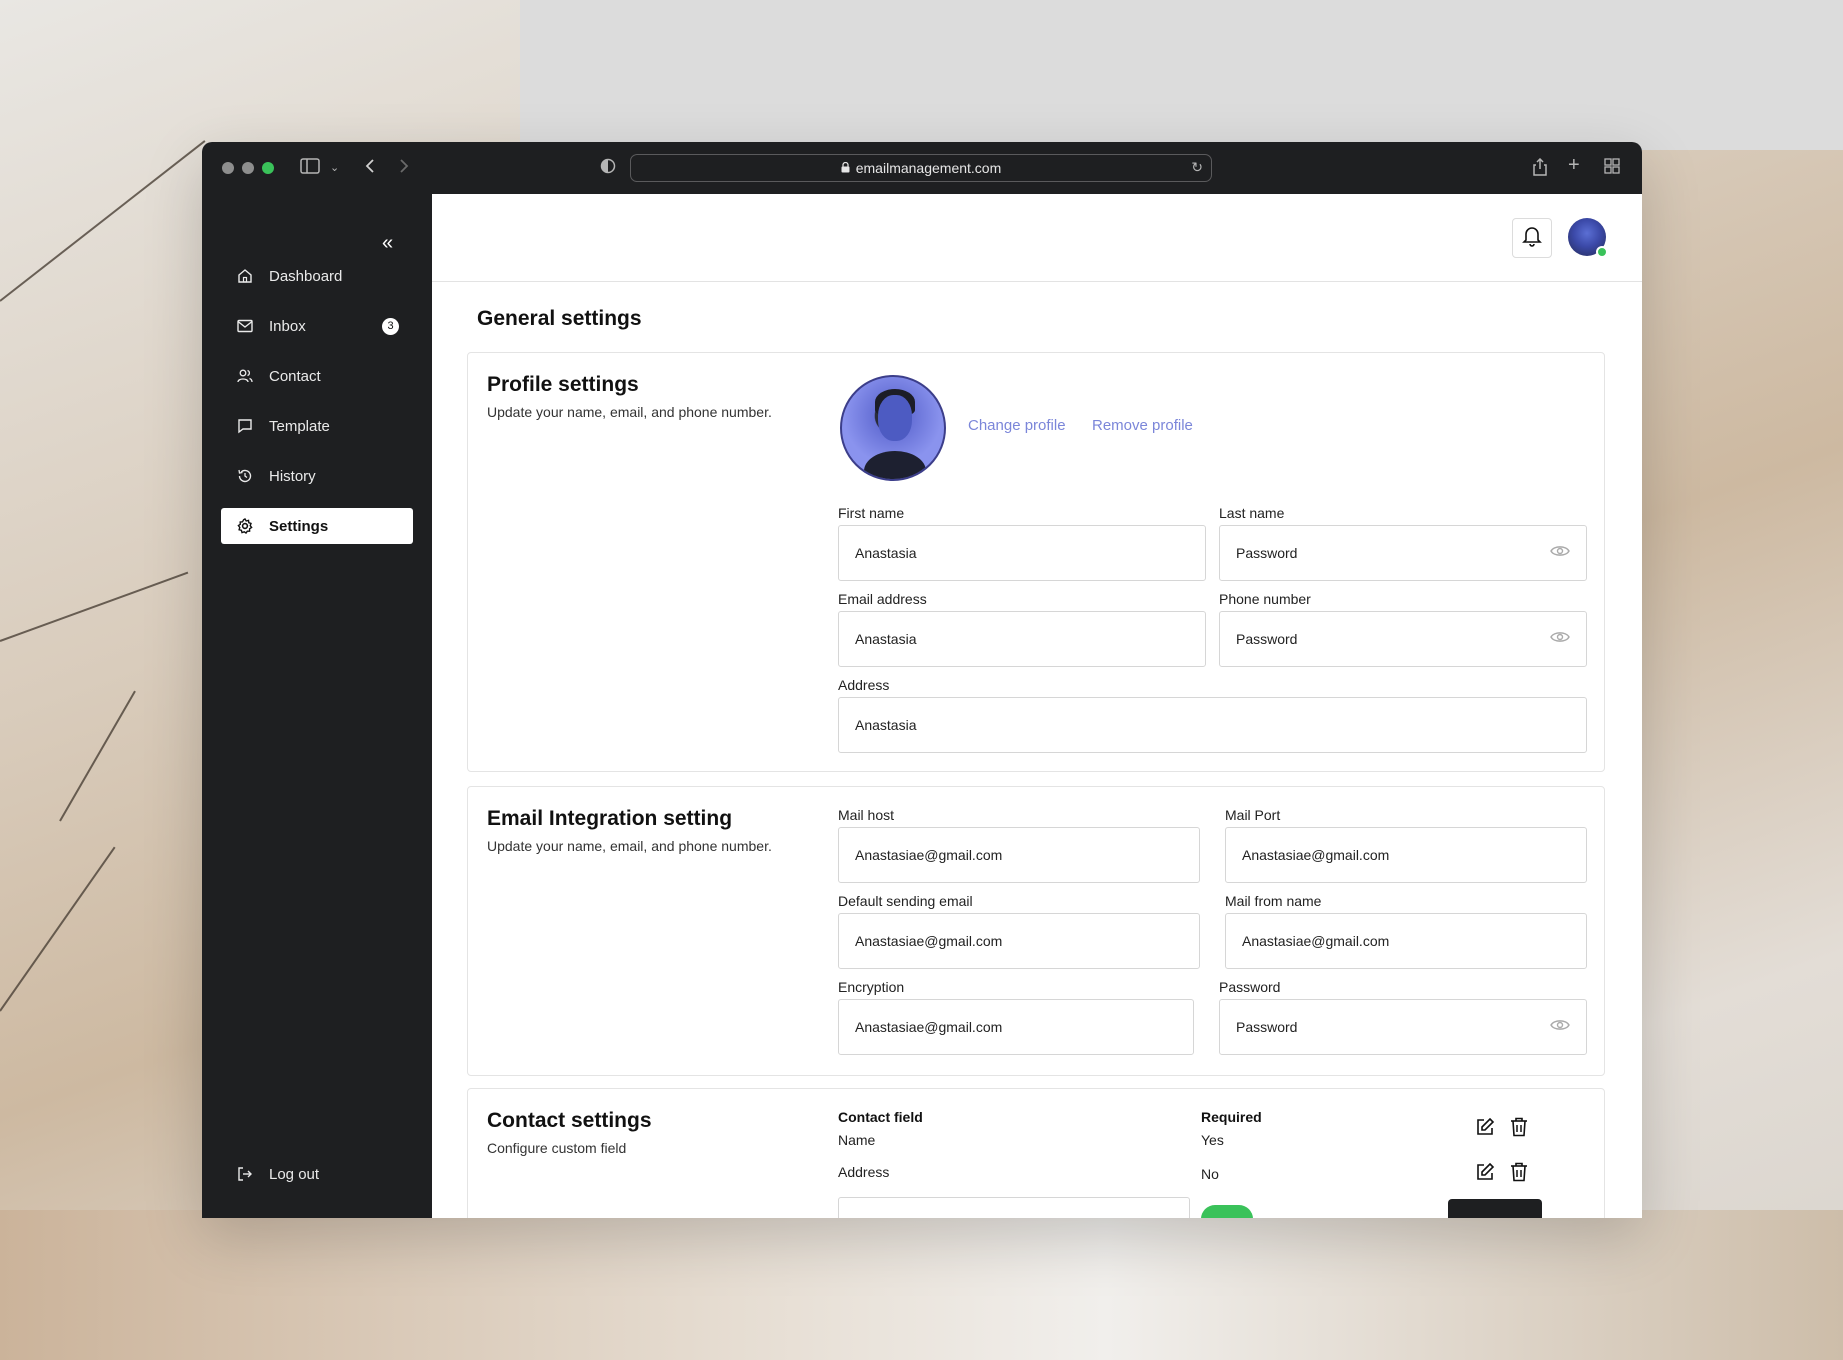 The image size is (1843, 1360). What do you see at coordinates (1181, 75) in the screenshot?
I see `background-wall` at bounding box center [1181, 75].